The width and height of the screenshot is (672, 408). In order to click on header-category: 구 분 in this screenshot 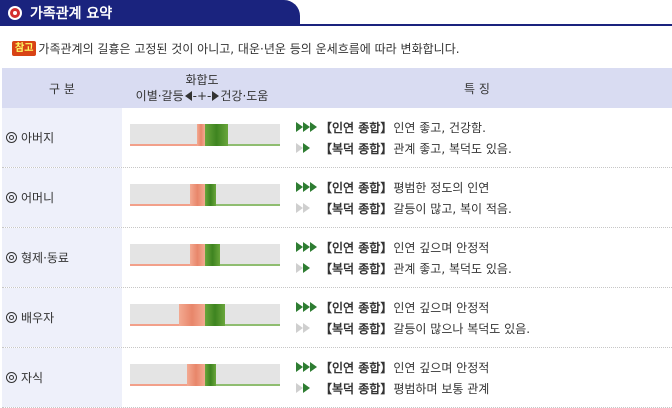, I will do `click(62, 88)`.